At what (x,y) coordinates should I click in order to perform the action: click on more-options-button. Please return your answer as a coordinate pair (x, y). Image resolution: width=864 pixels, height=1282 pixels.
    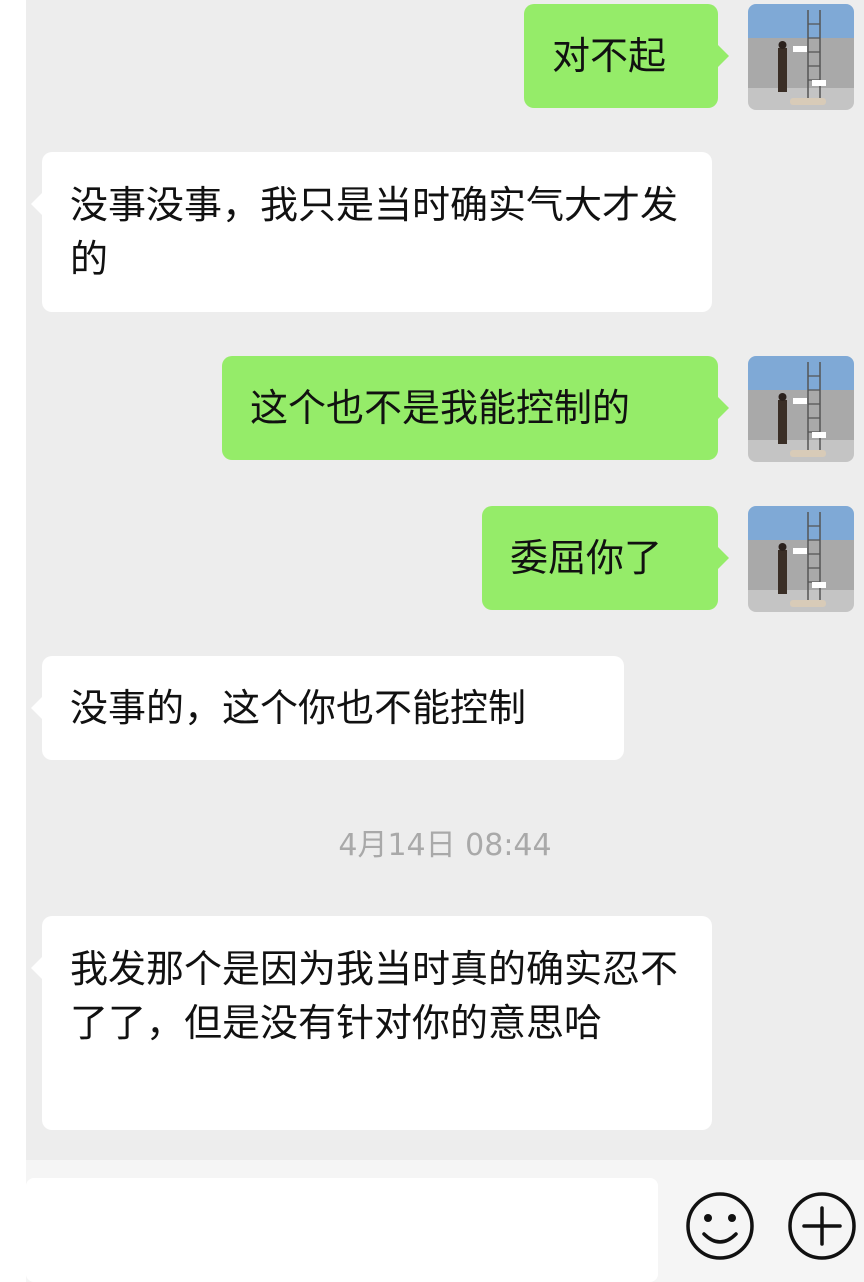
    Looking at the image, I should click on (822, 1236).